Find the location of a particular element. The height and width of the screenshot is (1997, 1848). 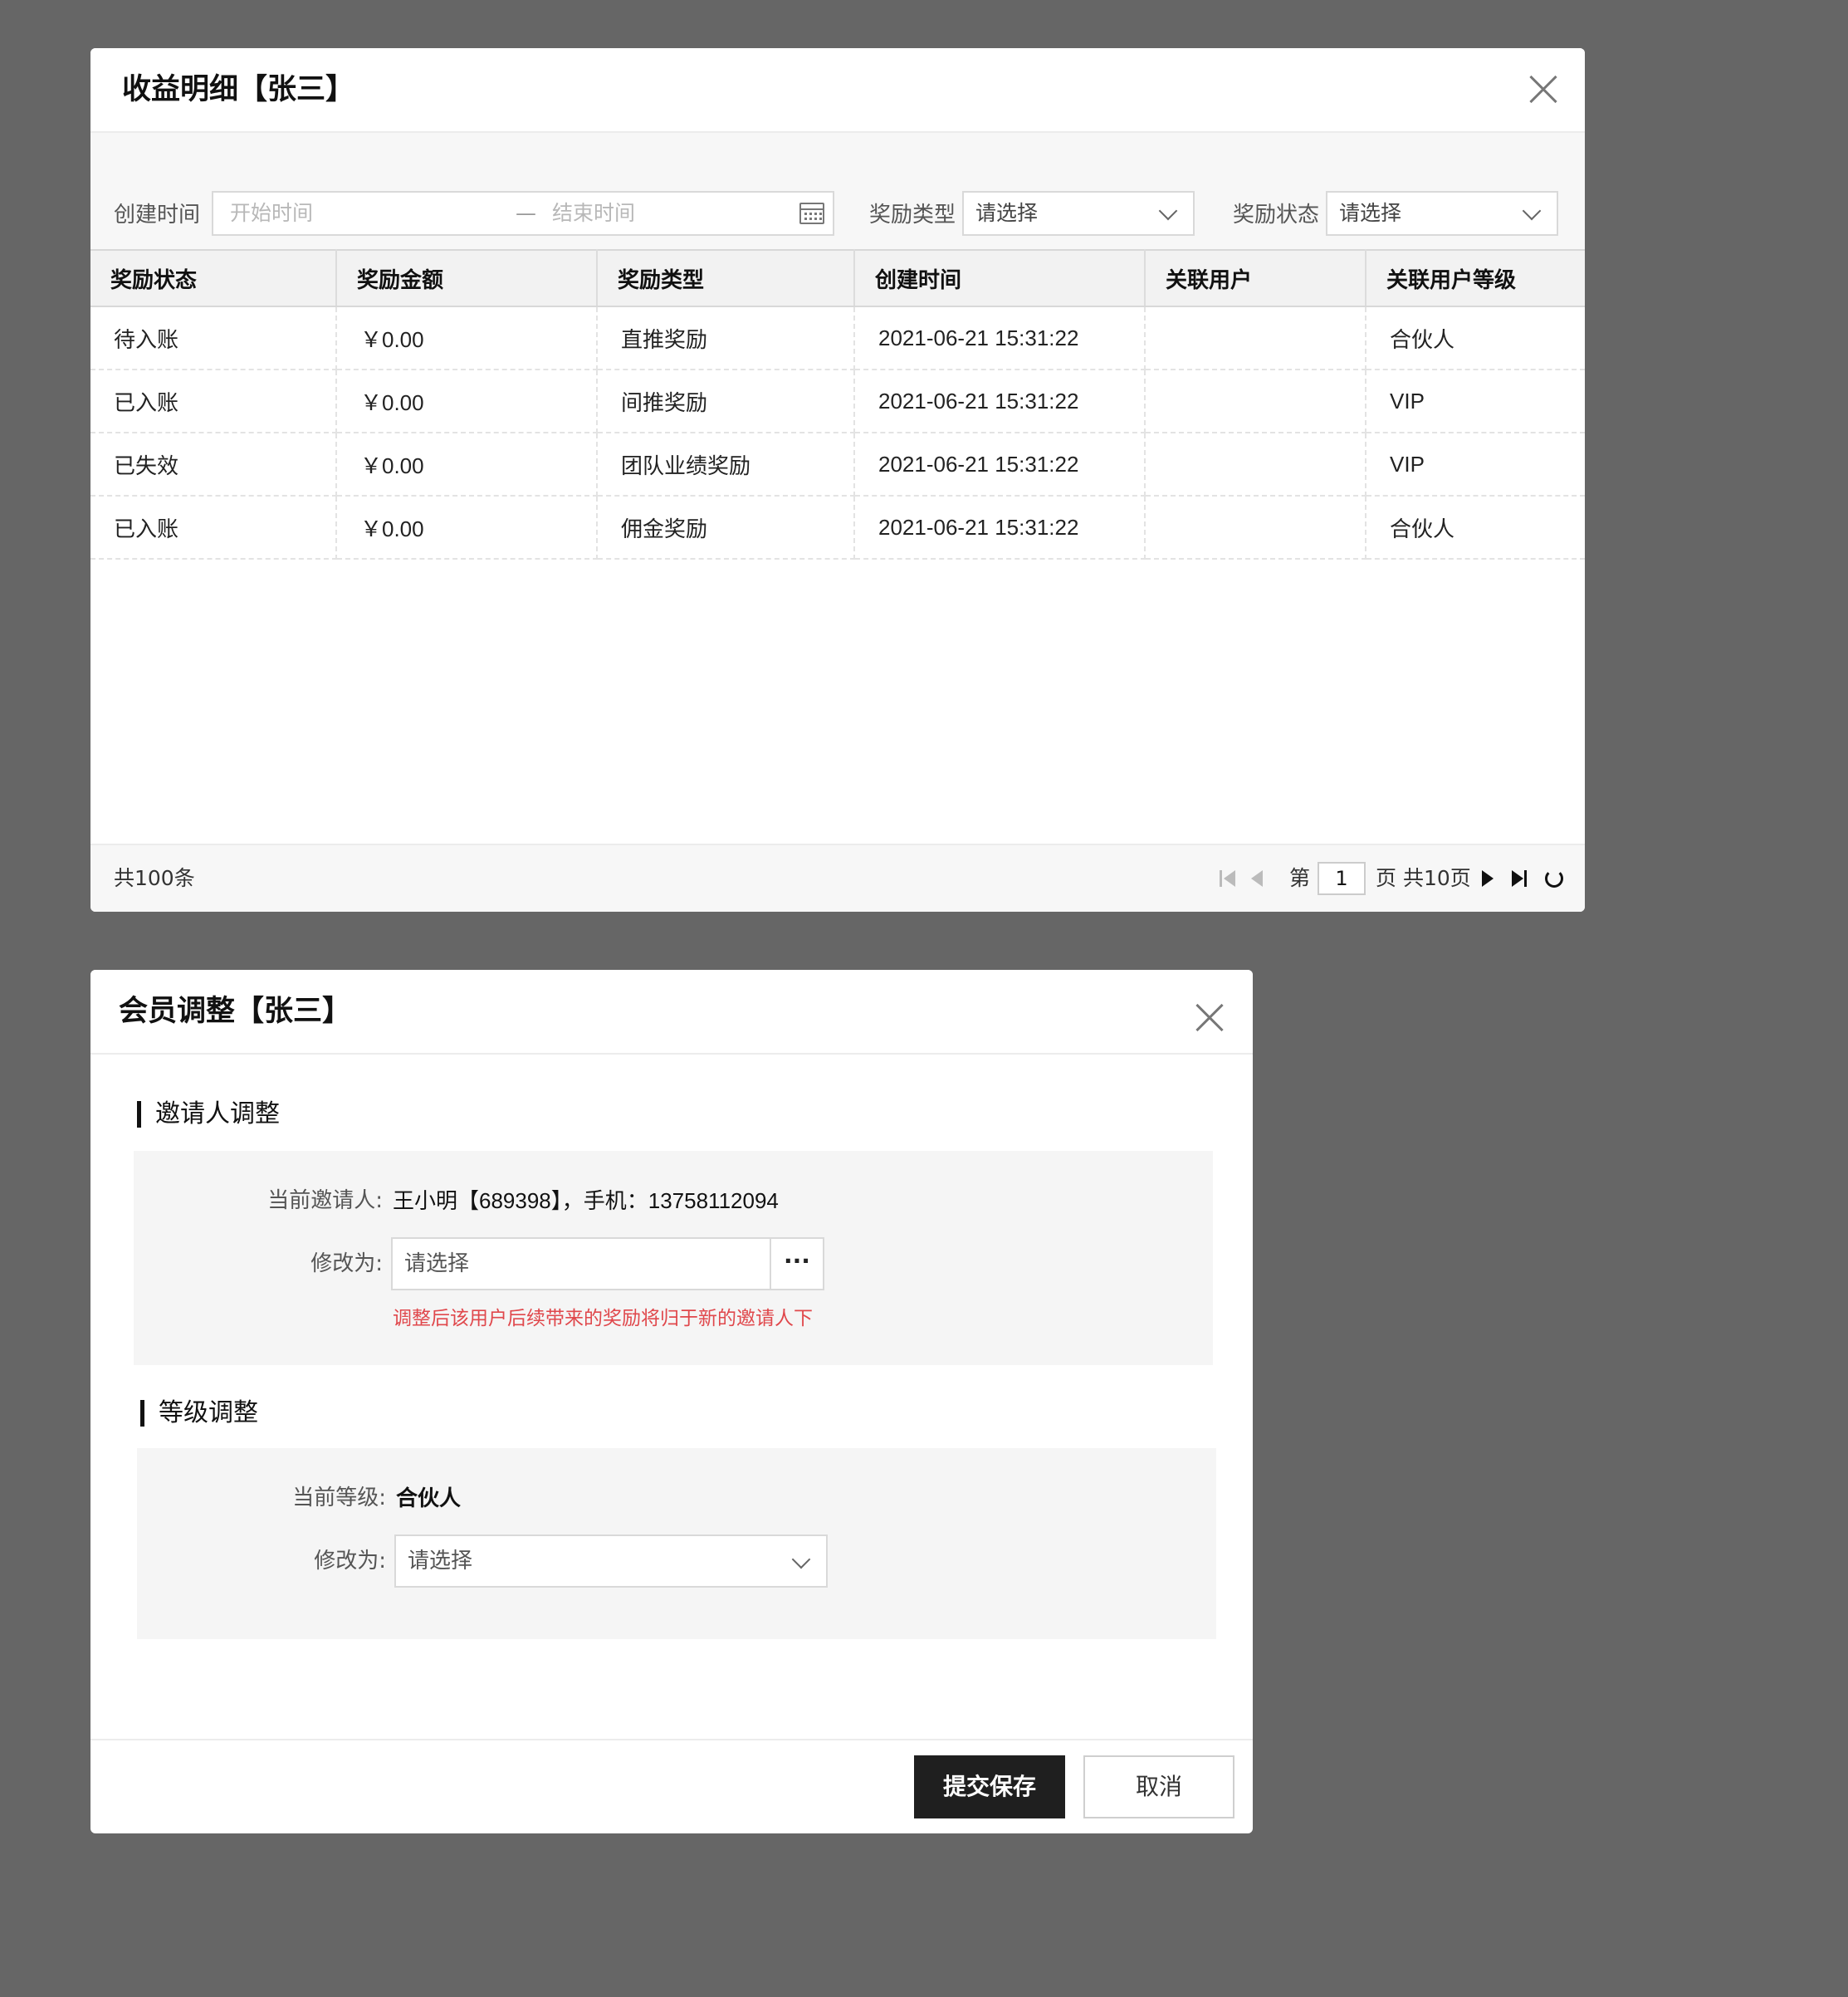

reward-type-select: 请选择 is located at coordinates (1078, 213).